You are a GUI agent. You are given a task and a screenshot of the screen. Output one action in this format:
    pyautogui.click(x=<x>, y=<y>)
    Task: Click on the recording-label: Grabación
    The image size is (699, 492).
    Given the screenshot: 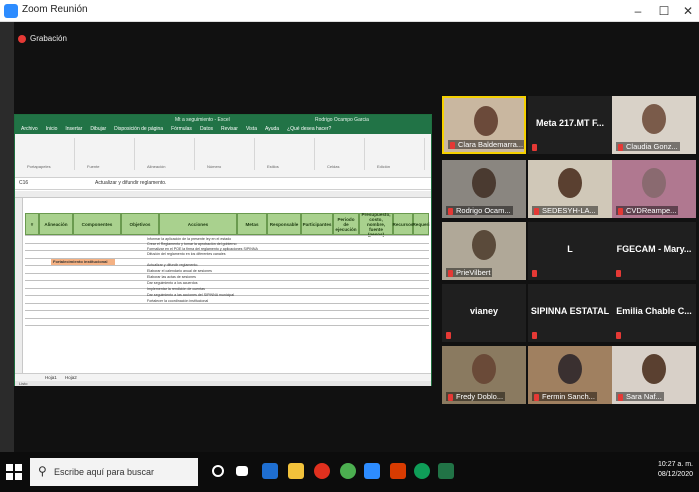 What is the action you would take?
    pyautogui.click(x=48, y=38)
    